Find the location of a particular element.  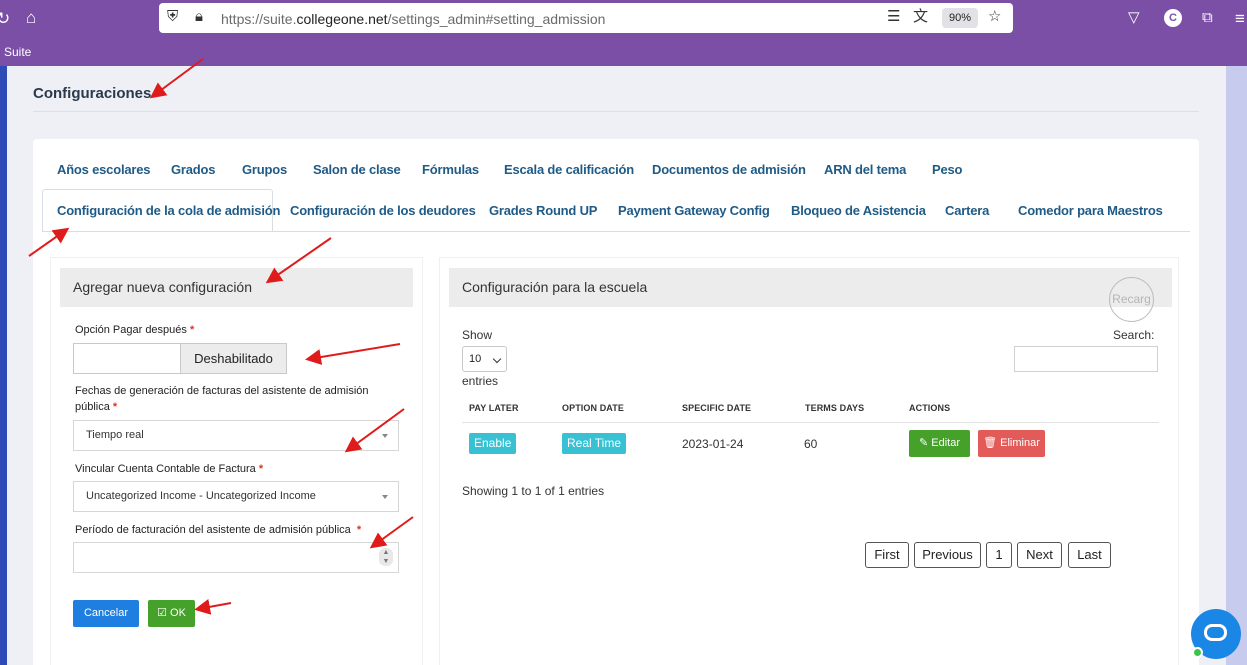

pay-later-toggle: Deshabilitado is located at coordinates (180, 358).